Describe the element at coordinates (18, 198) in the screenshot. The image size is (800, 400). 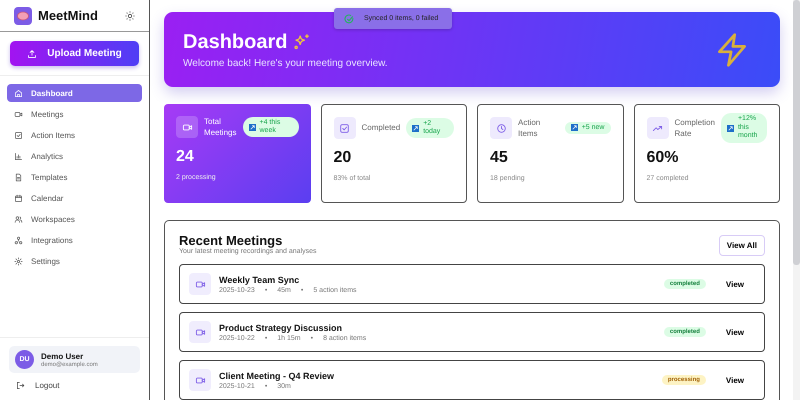
I see `cal-icon` at that location.